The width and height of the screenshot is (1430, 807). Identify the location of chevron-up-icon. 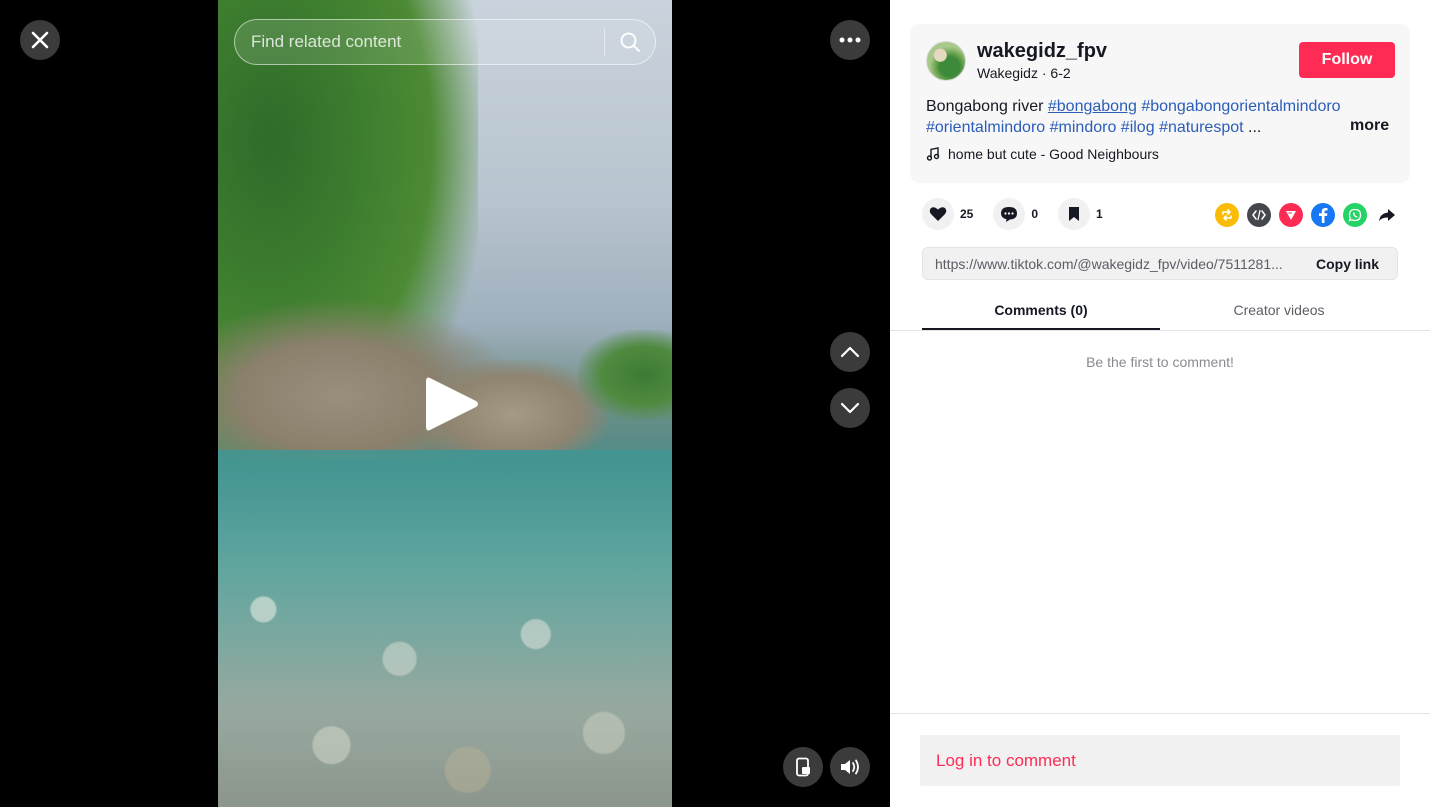
(850, 352).